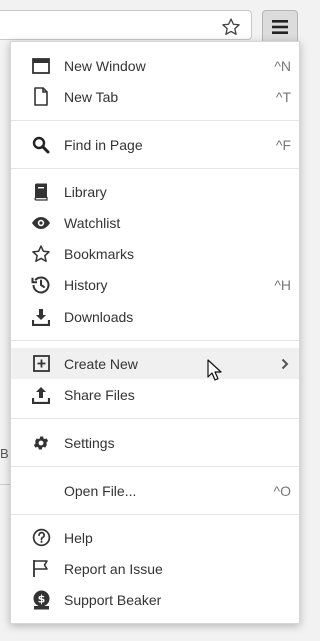 Image resolution: width=320 pixels, height=641 pixels. I want to click on menu-item-help: Help, so click(155, 537).